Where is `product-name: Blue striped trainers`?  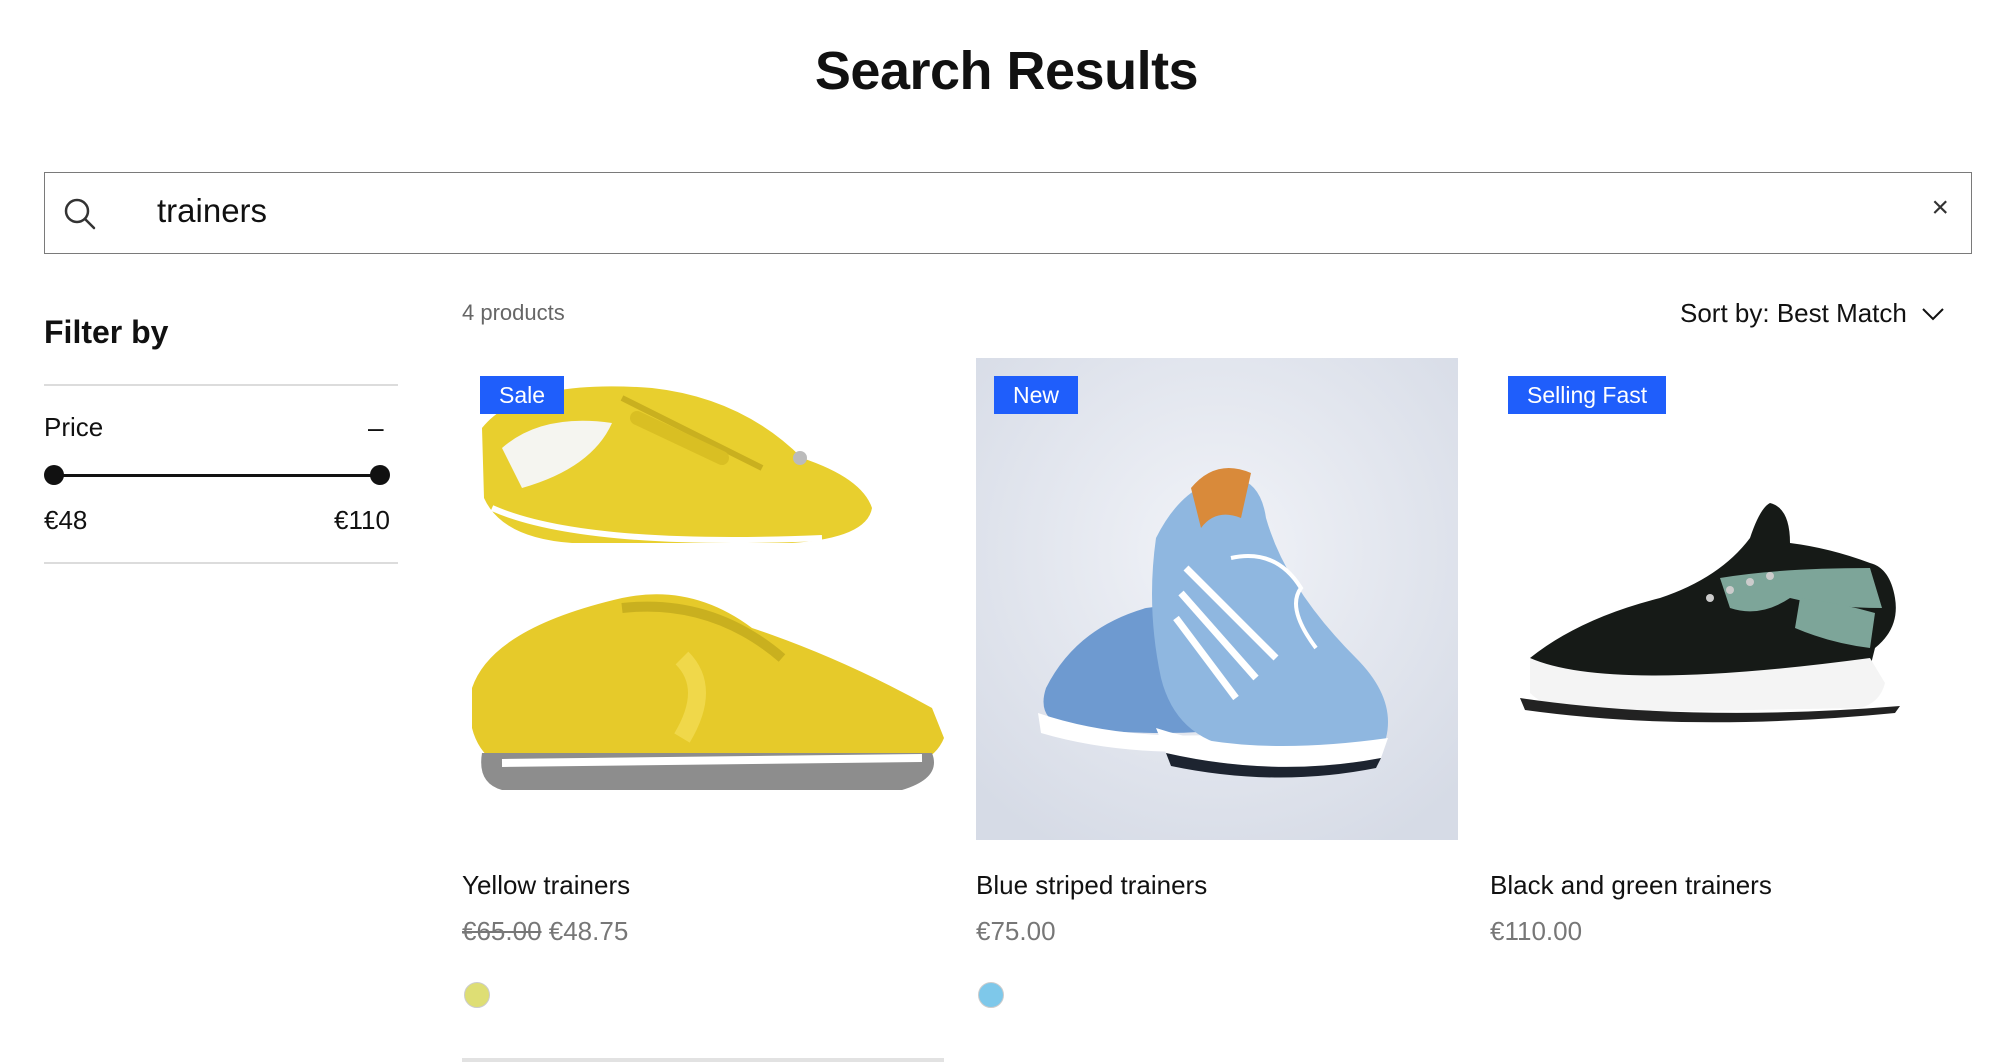
product-name: Blue striped trainers is located at coordinates (1091, 885).